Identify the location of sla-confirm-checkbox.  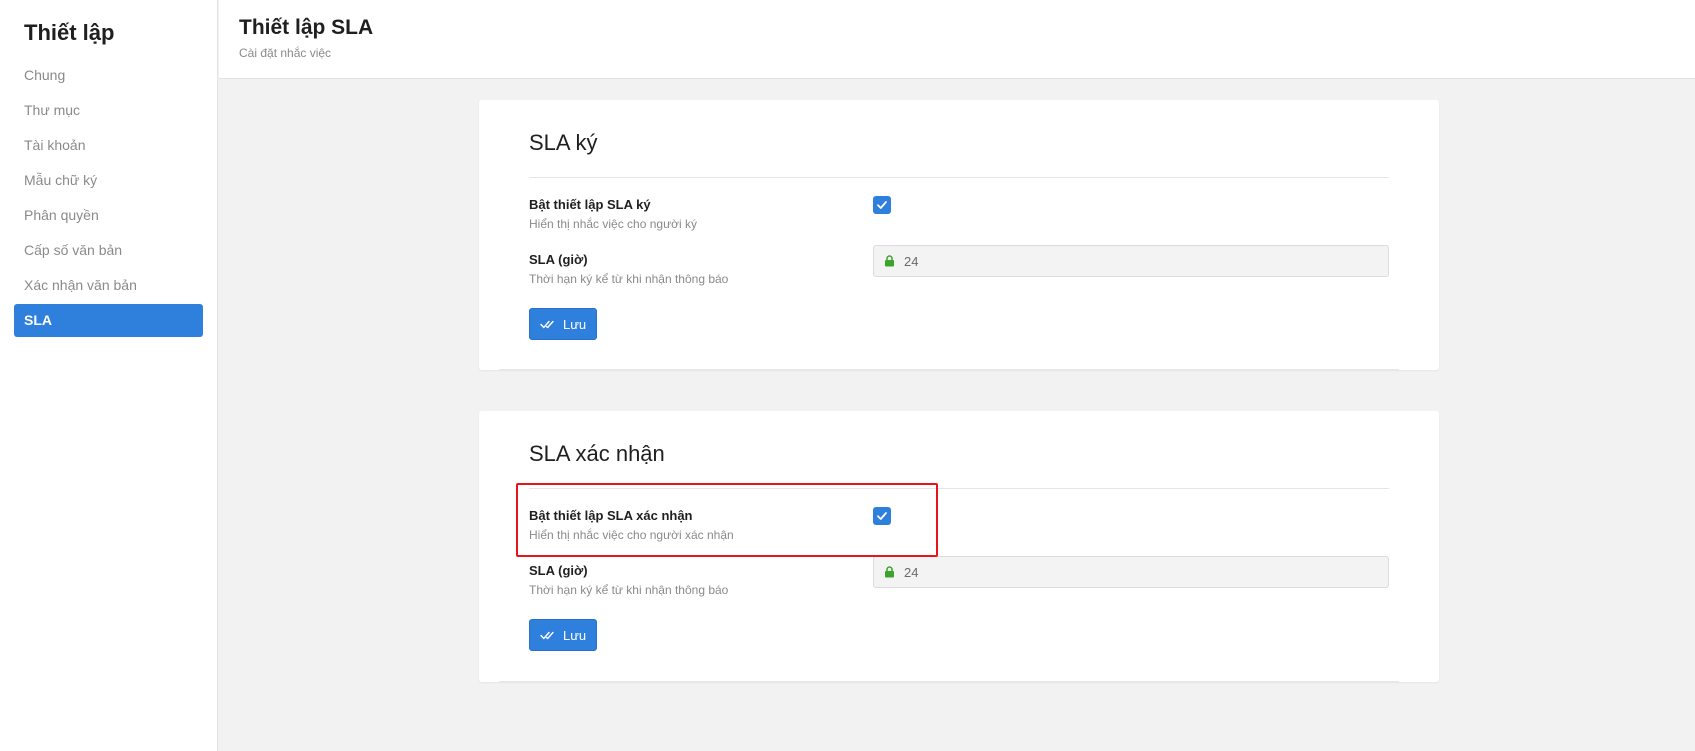
(882, 516).